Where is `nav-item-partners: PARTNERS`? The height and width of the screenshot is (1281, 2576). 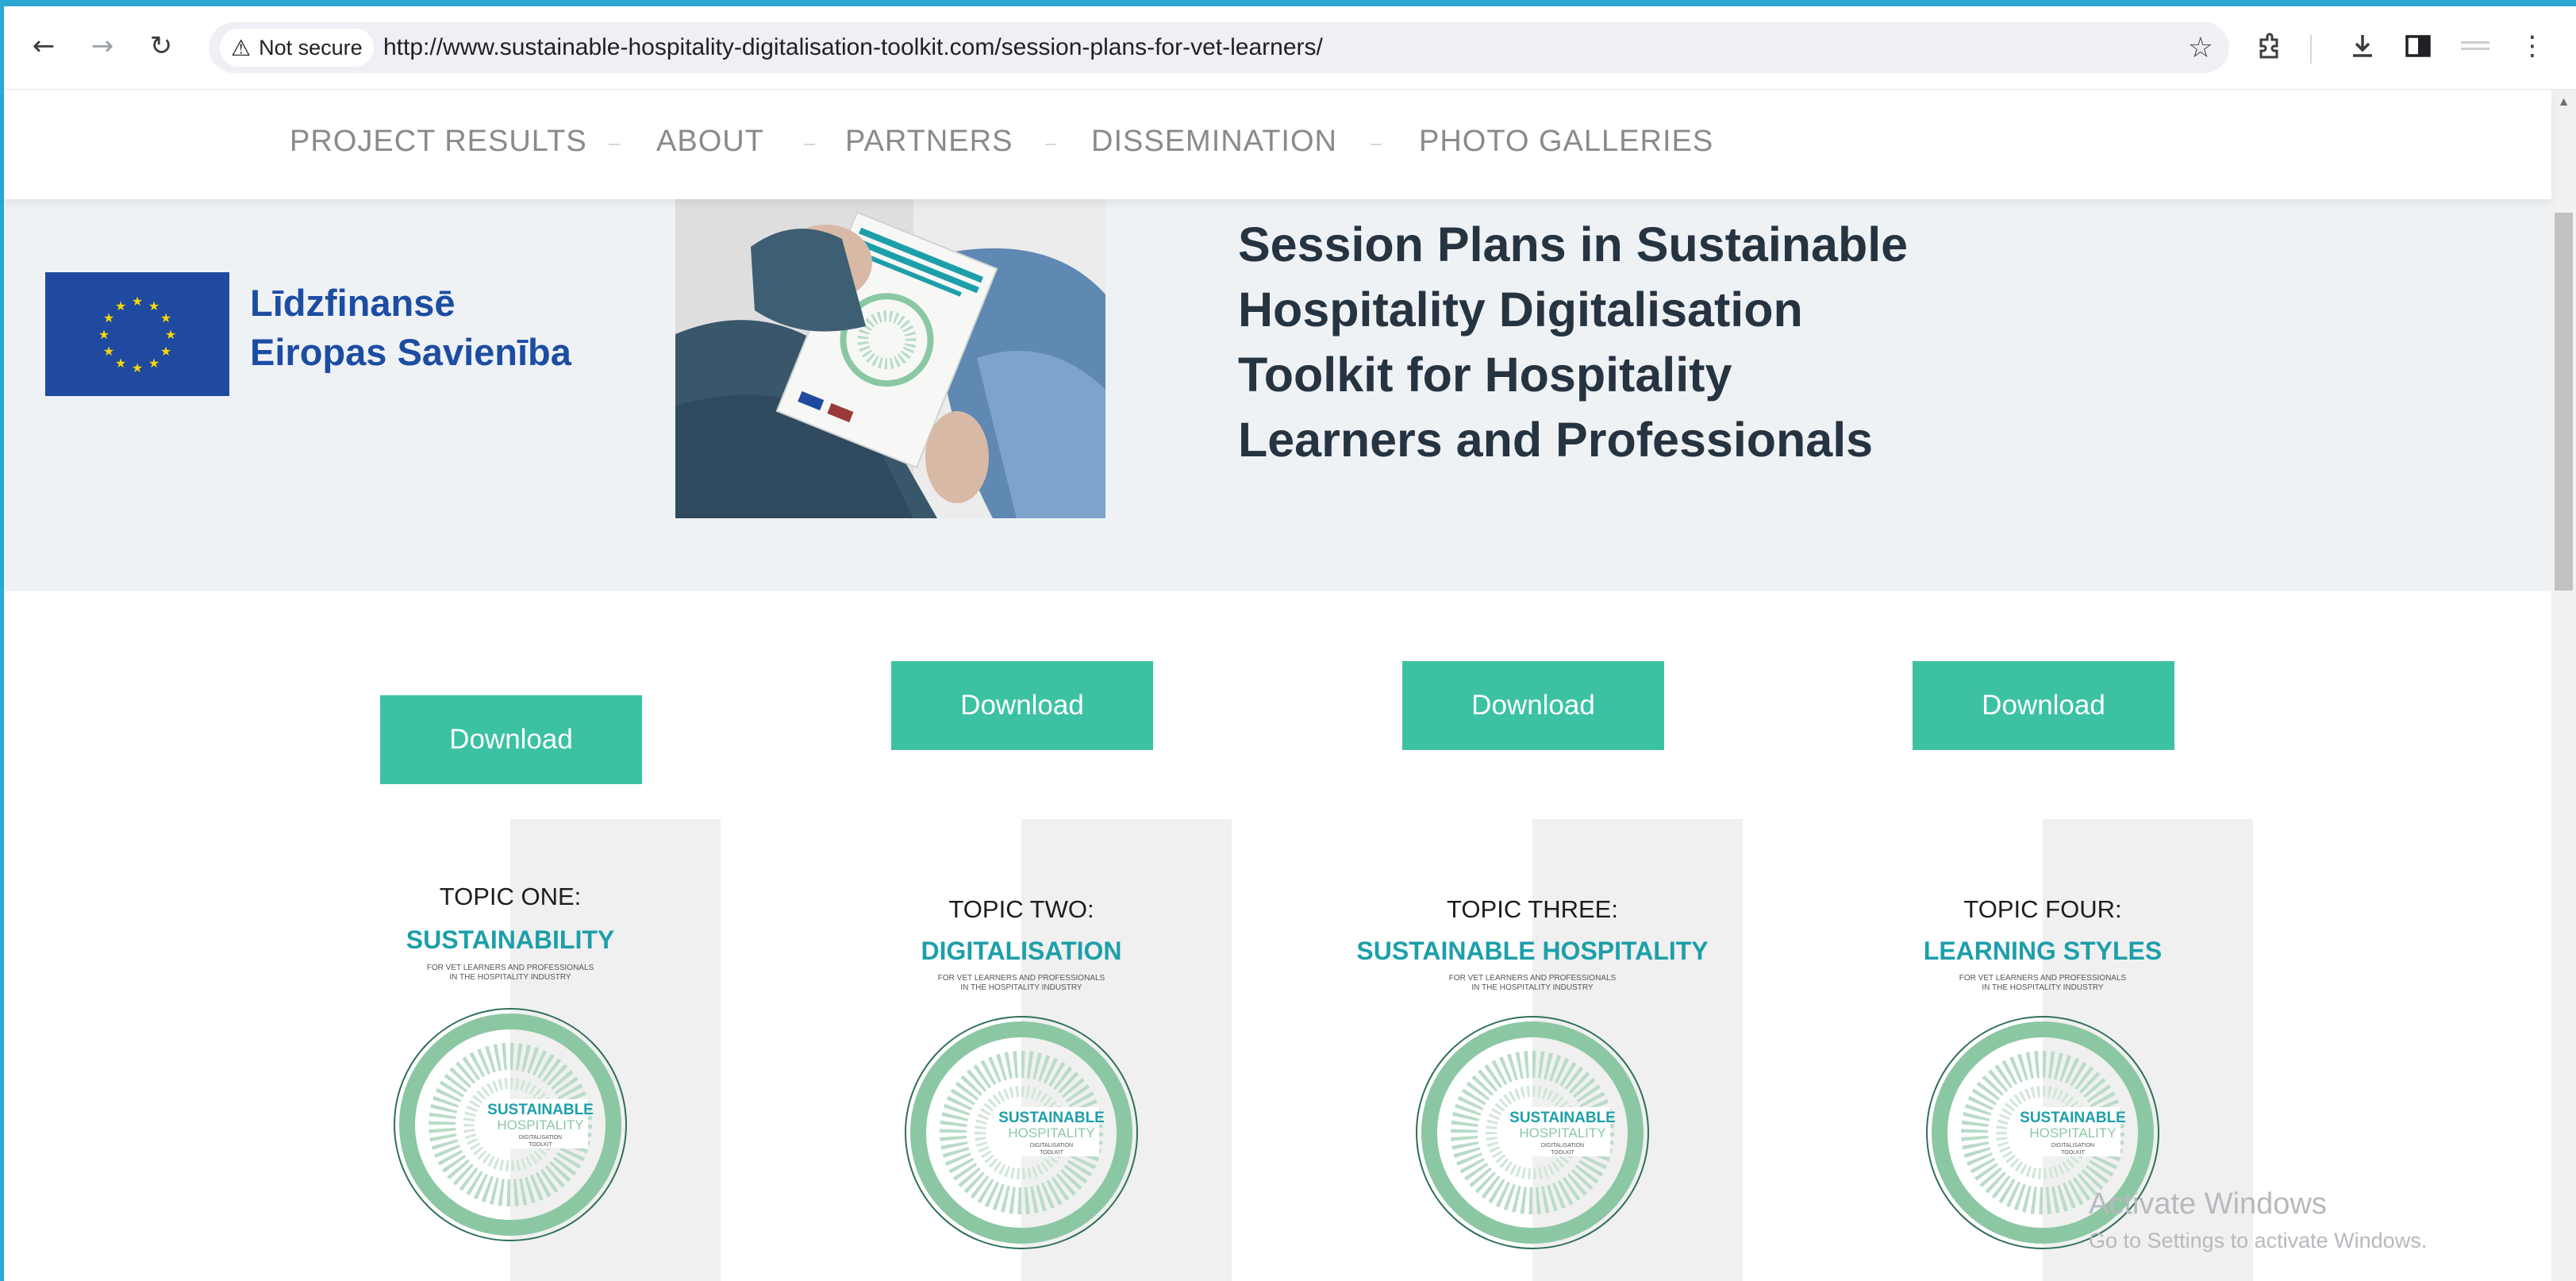 nav-item-partners: PARTNERS is located at coordinates (929, 142).